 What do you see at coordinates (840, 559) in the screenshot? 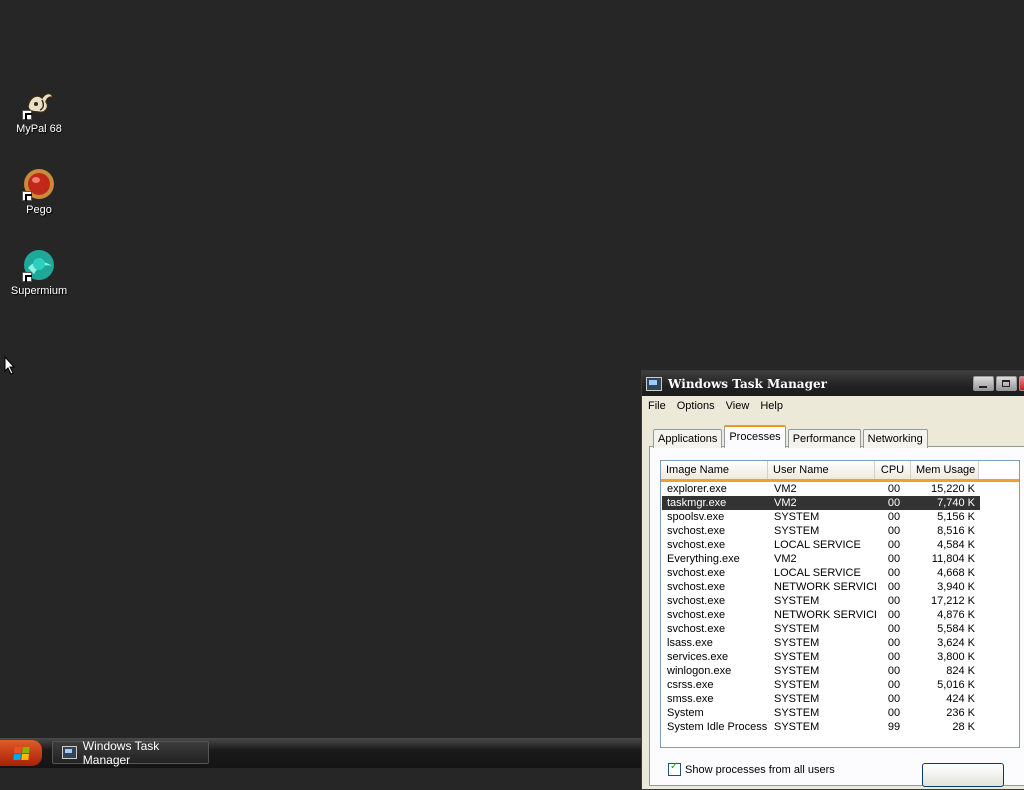
I see `process-row: Everything.exe VM2 00 11,804 K` at bounding box center [840, 559].